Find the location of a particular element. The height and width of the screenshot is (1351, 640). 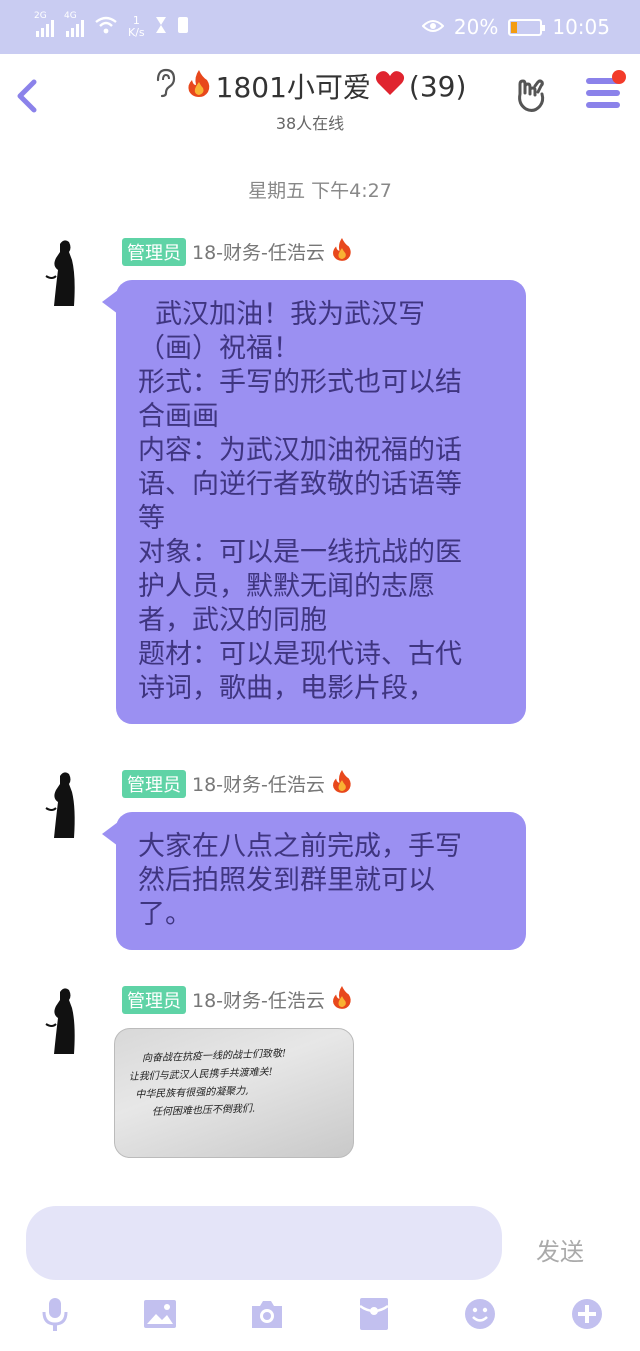

camera-icon is located at coordinates (267, 1314).